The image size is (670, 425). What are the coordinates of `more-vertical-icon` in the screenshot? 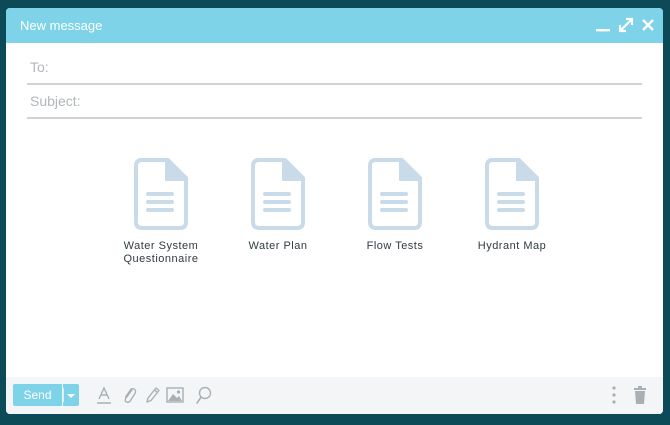 It's located at (614, 395).